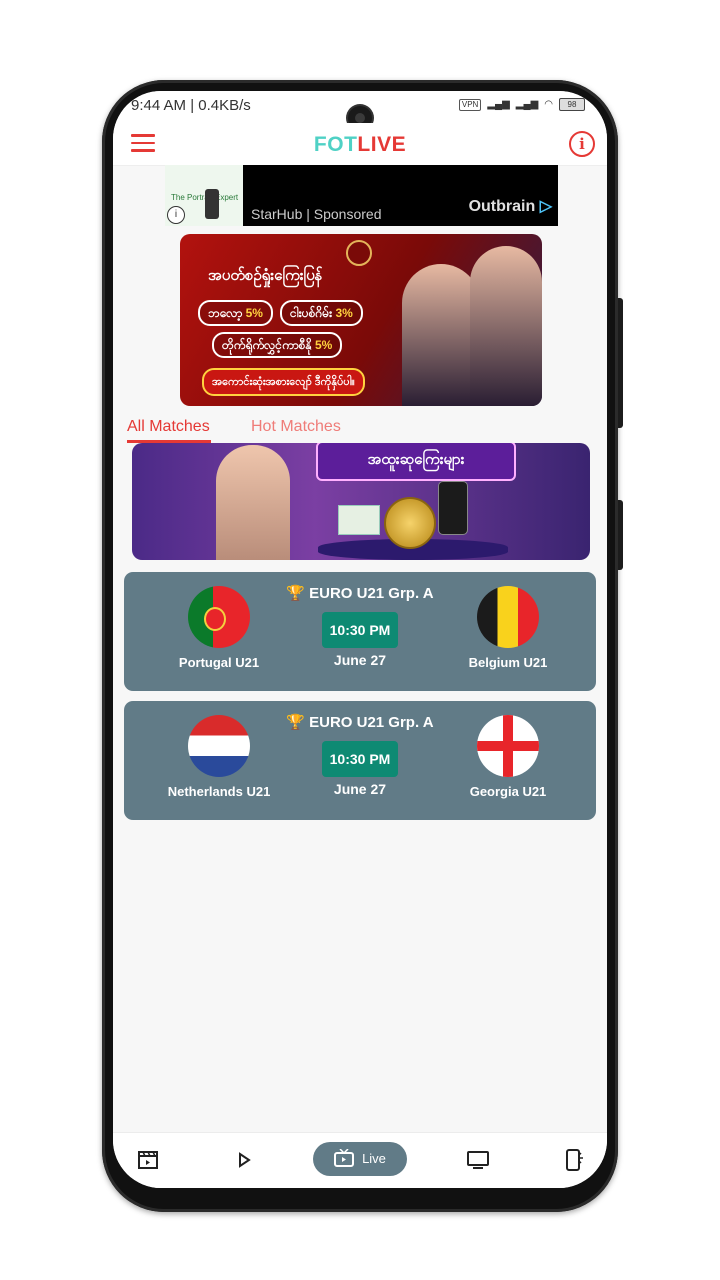  I want to click on logo-fot: FOT, so click(335, 144).